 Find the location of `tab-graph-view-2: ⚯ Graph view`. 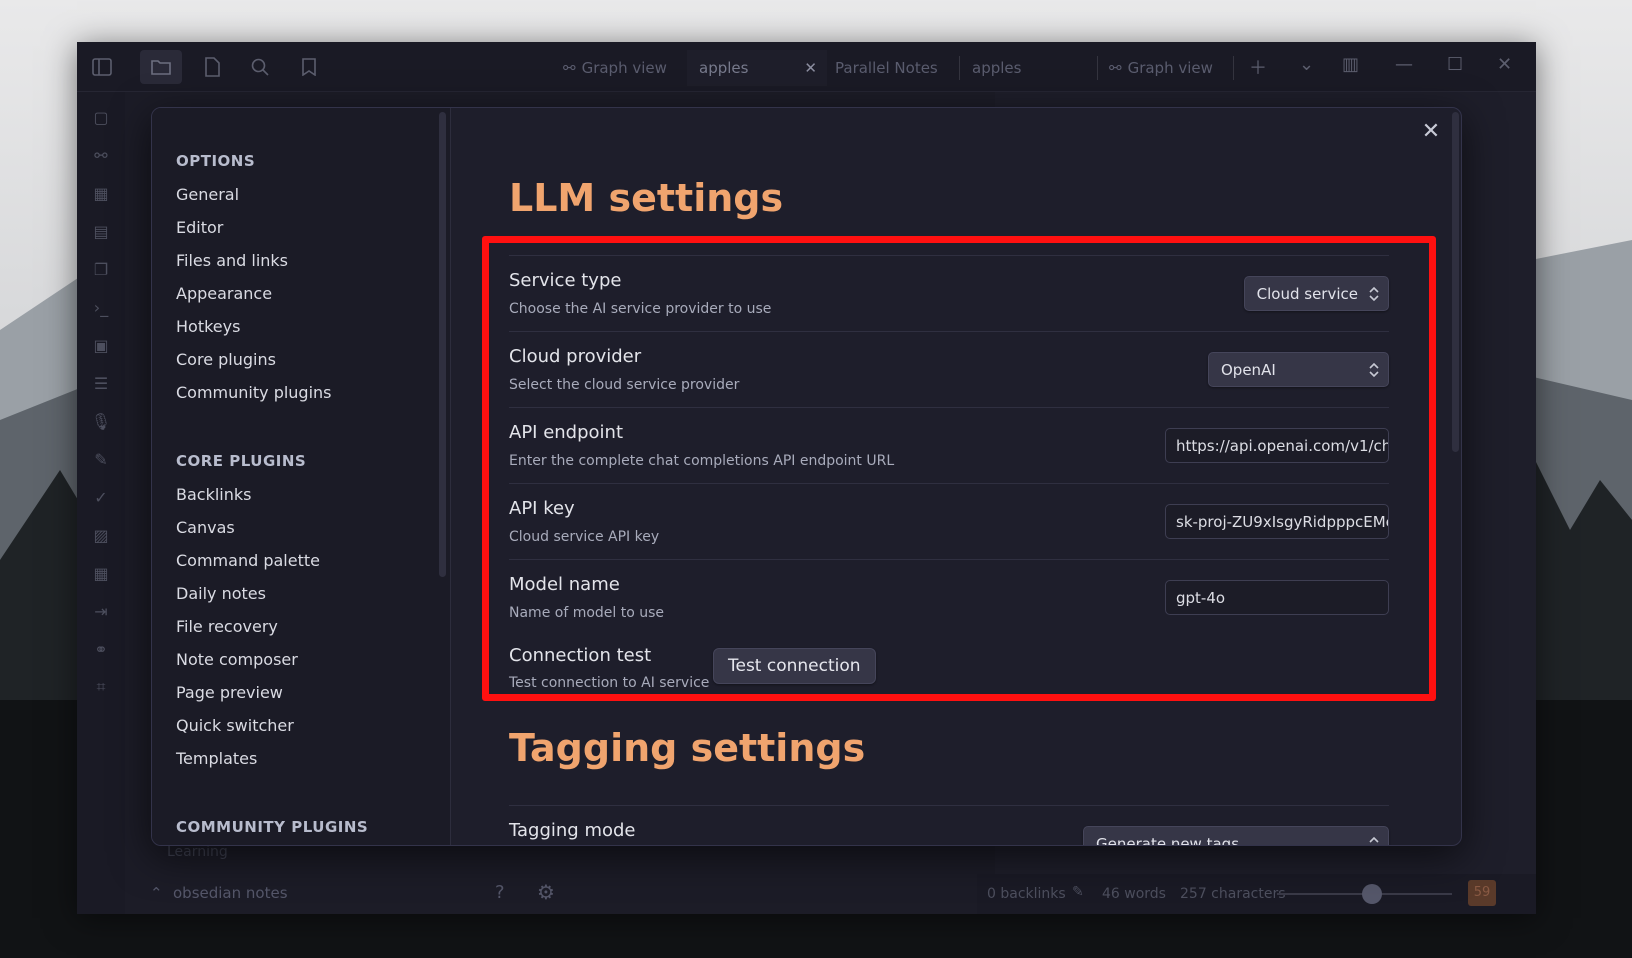

tab-graph-view-2: ⚯ Graph view is located at coordinates (1161, 68).